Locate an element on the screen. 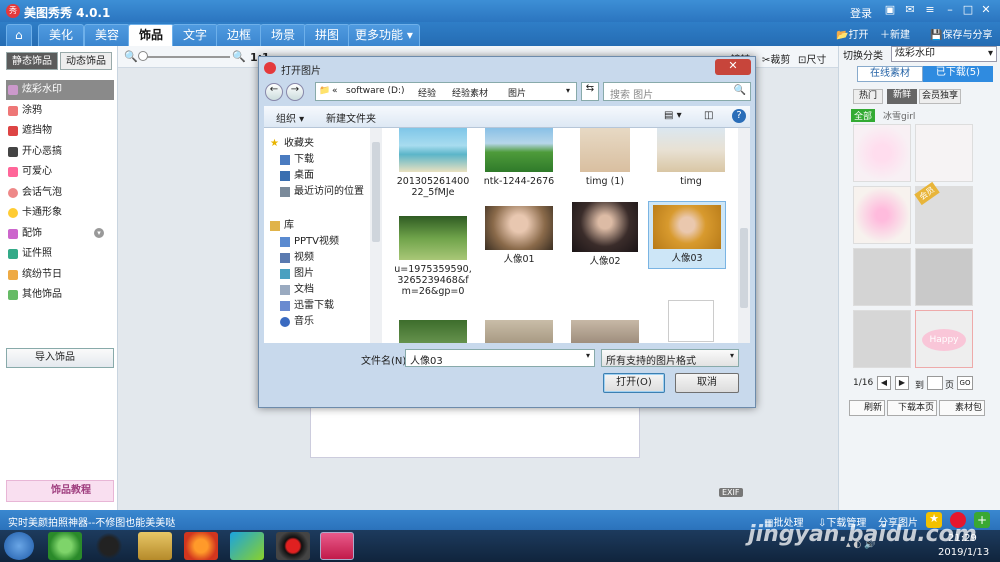  chevron-down-icon: ▾ is located at coordinates (99, 233).